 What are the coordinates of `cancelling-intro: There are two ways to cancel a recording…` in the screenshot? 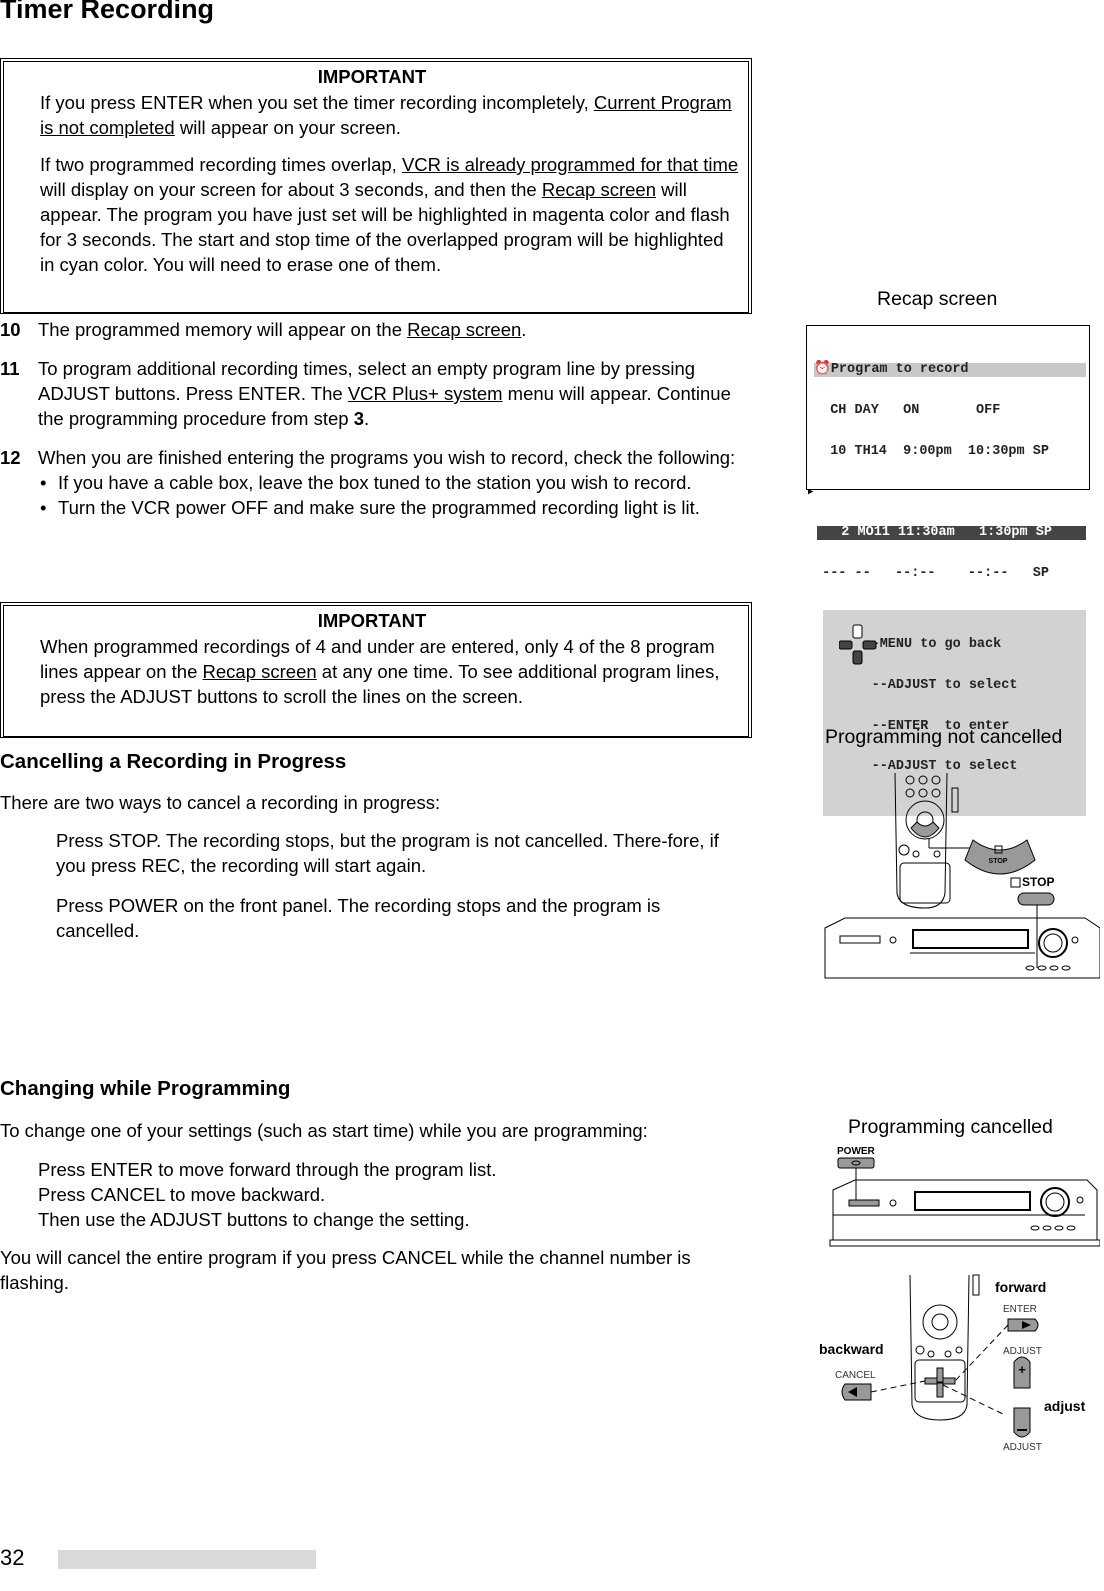 It's located at (220, 802).